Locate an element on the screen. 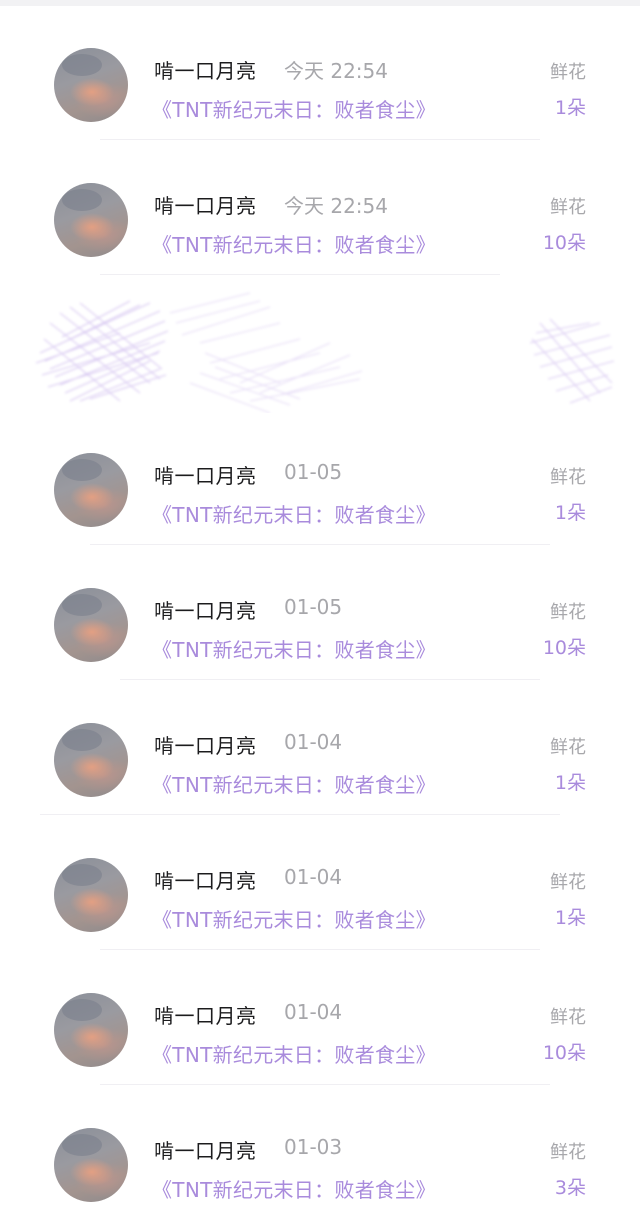 This screenshot has height=1230, width=640. list-item: 啃一口月亮 今天 22:54 《TNT新纪元末日：败者食尘》 鲜花 10朵 is located at coordinates (320, 217).